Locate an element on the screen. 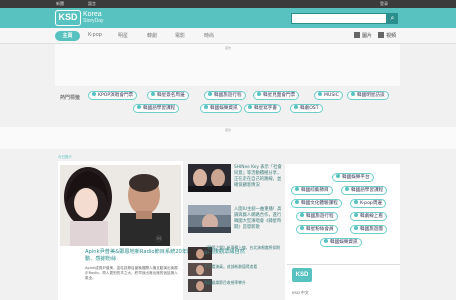 The width and height of the screenshot is (456, 300). sidebar-tag: 韓星粉絲會員 is located at coordinates (317, 229).